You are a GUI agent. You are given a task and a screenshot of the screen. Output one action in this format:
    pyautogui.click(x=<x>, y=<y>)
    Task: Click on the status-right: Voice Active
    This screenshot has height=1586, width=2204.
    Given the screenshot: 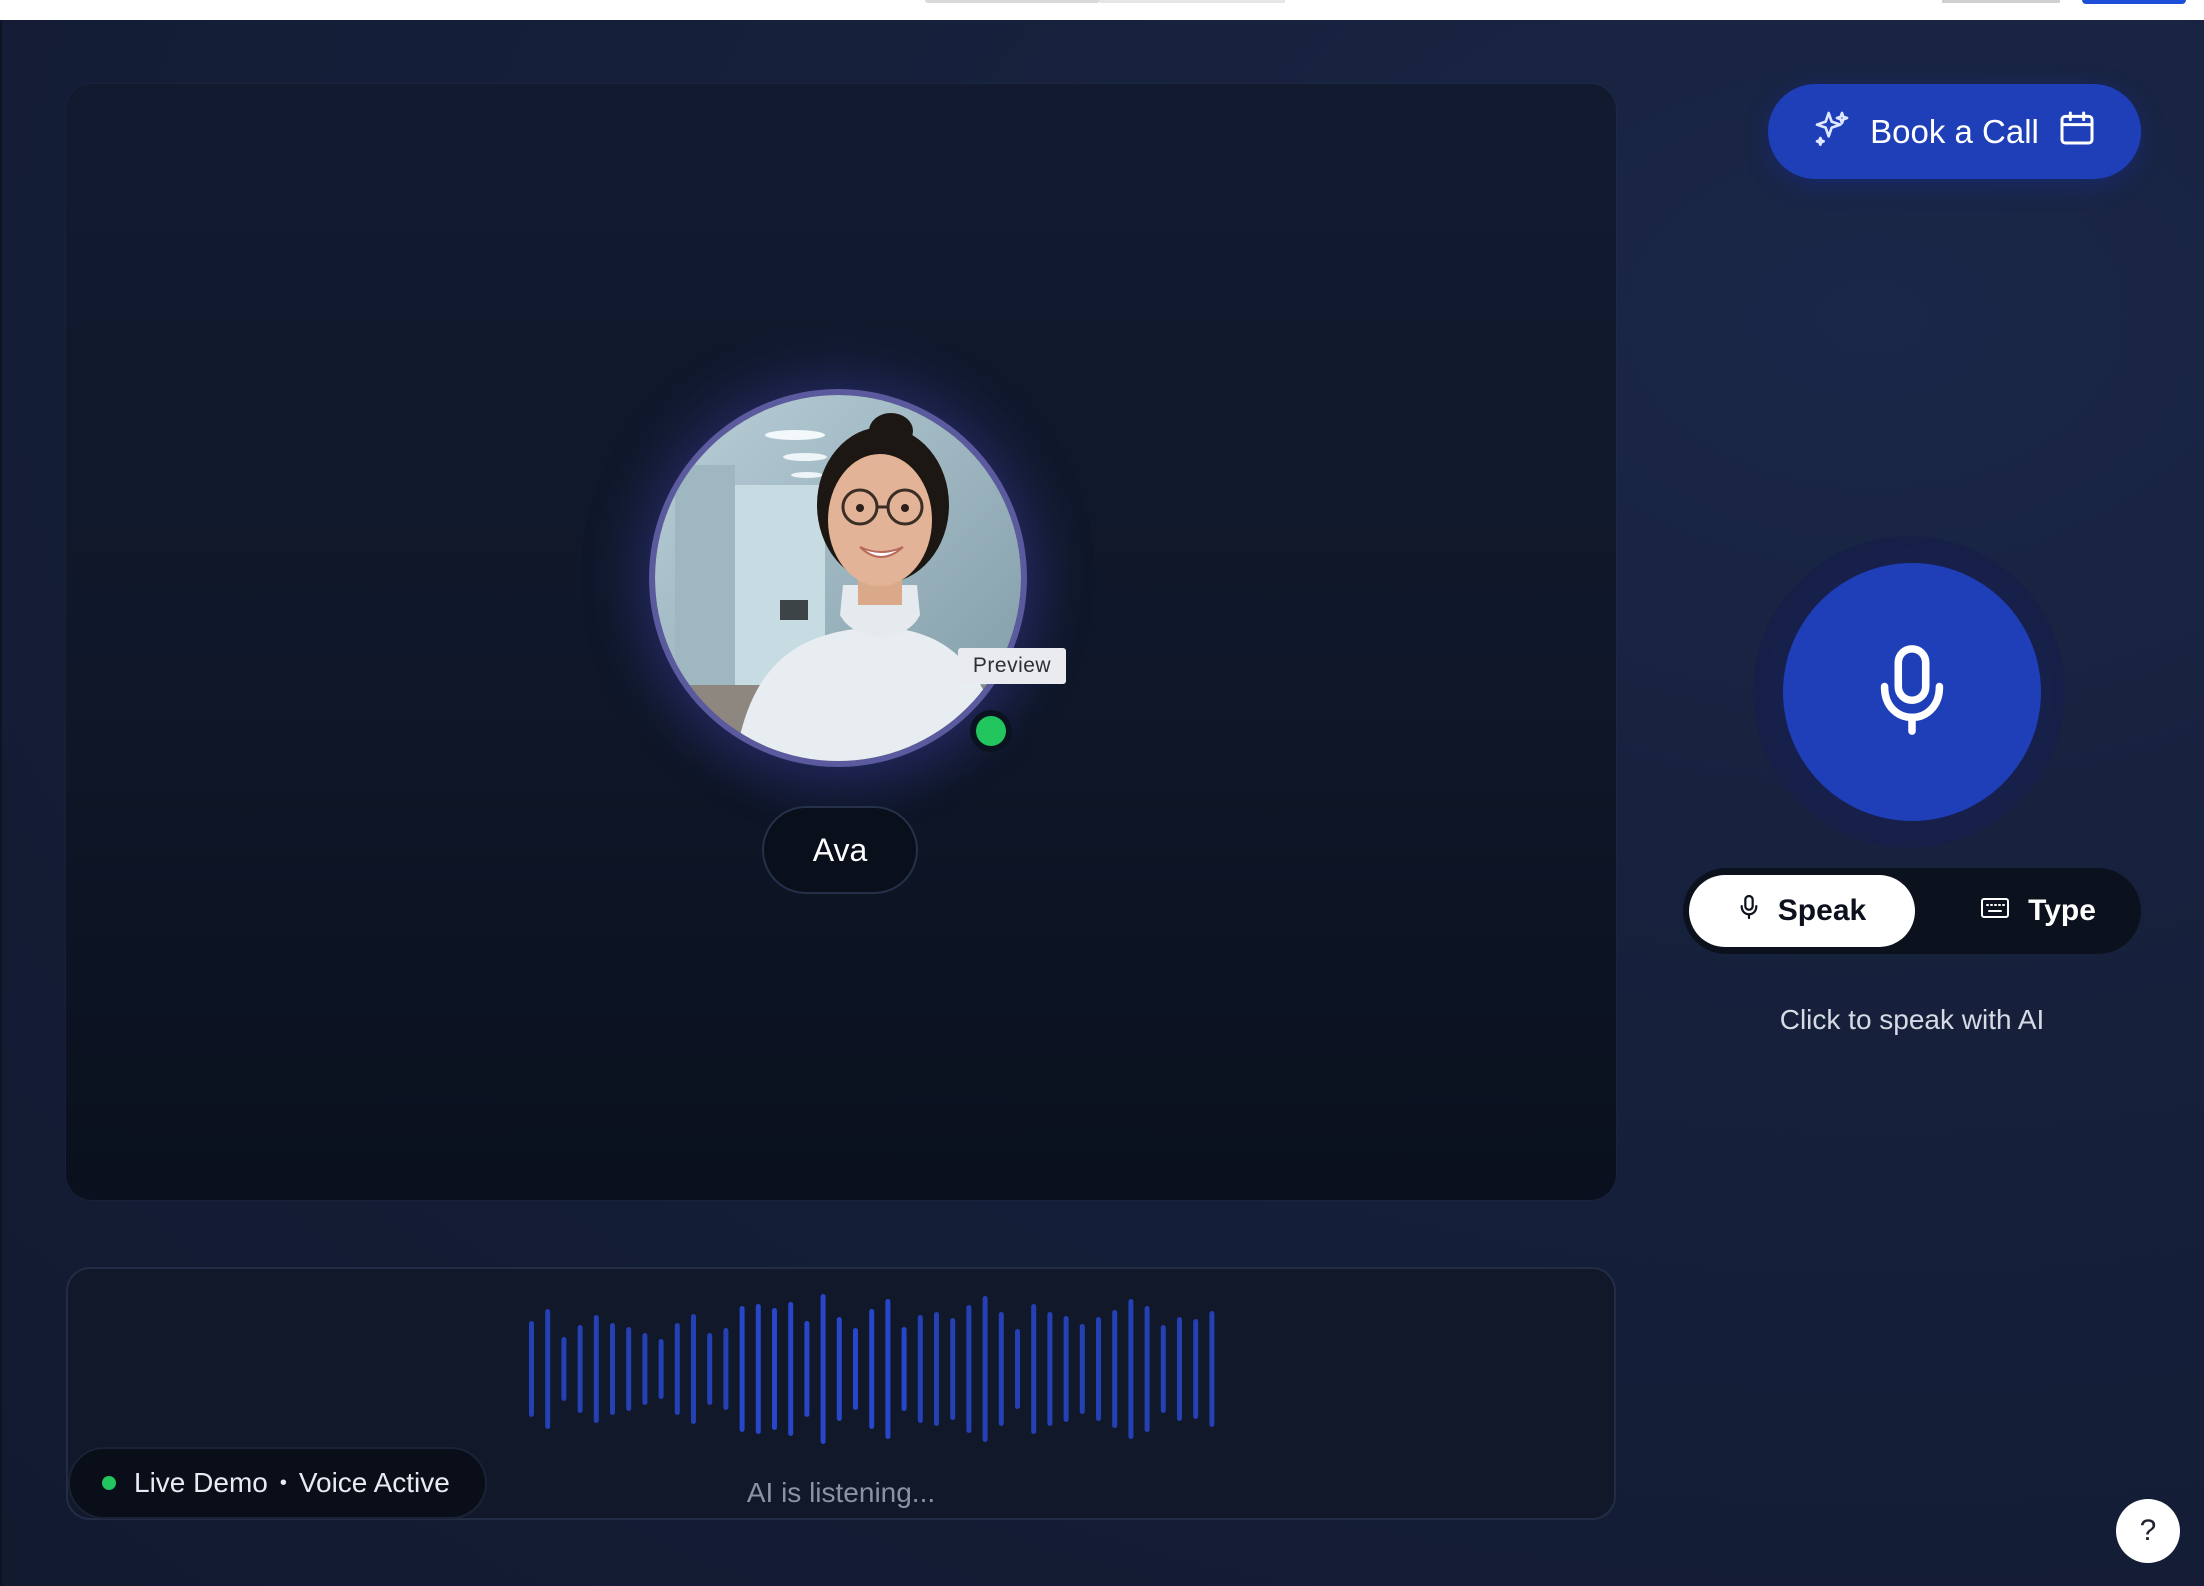 What is the action you would take?
    pyautogui.click(x=374, y=1482)
    